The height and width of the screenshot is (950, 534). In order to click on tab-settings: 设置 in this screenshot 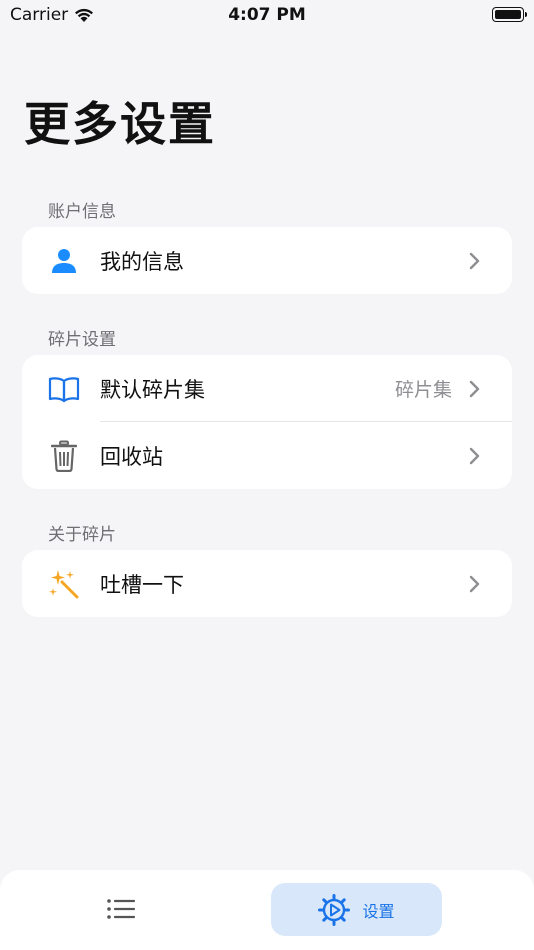, I will do `click(356, 909)`.